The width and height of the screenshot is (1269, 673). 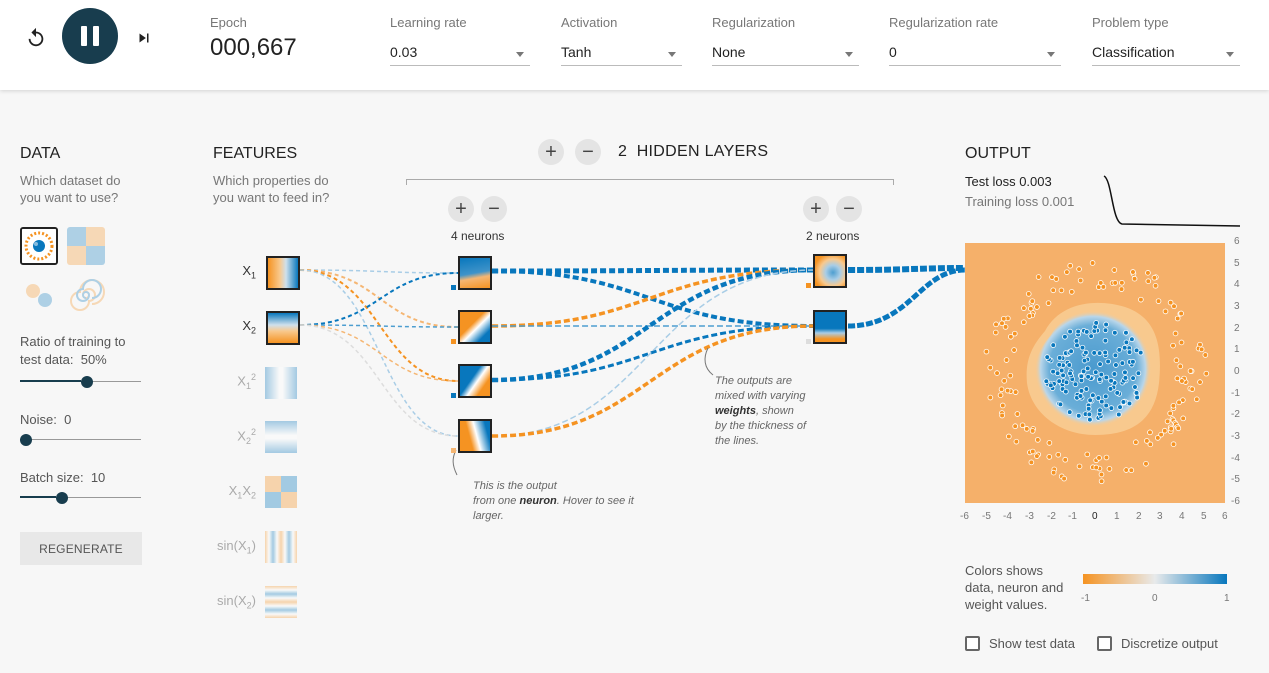 What do you see at coordinates (1155, 598) in the screenshot?
I see `legend-mid: 0` at bounding box center [1155, 598].